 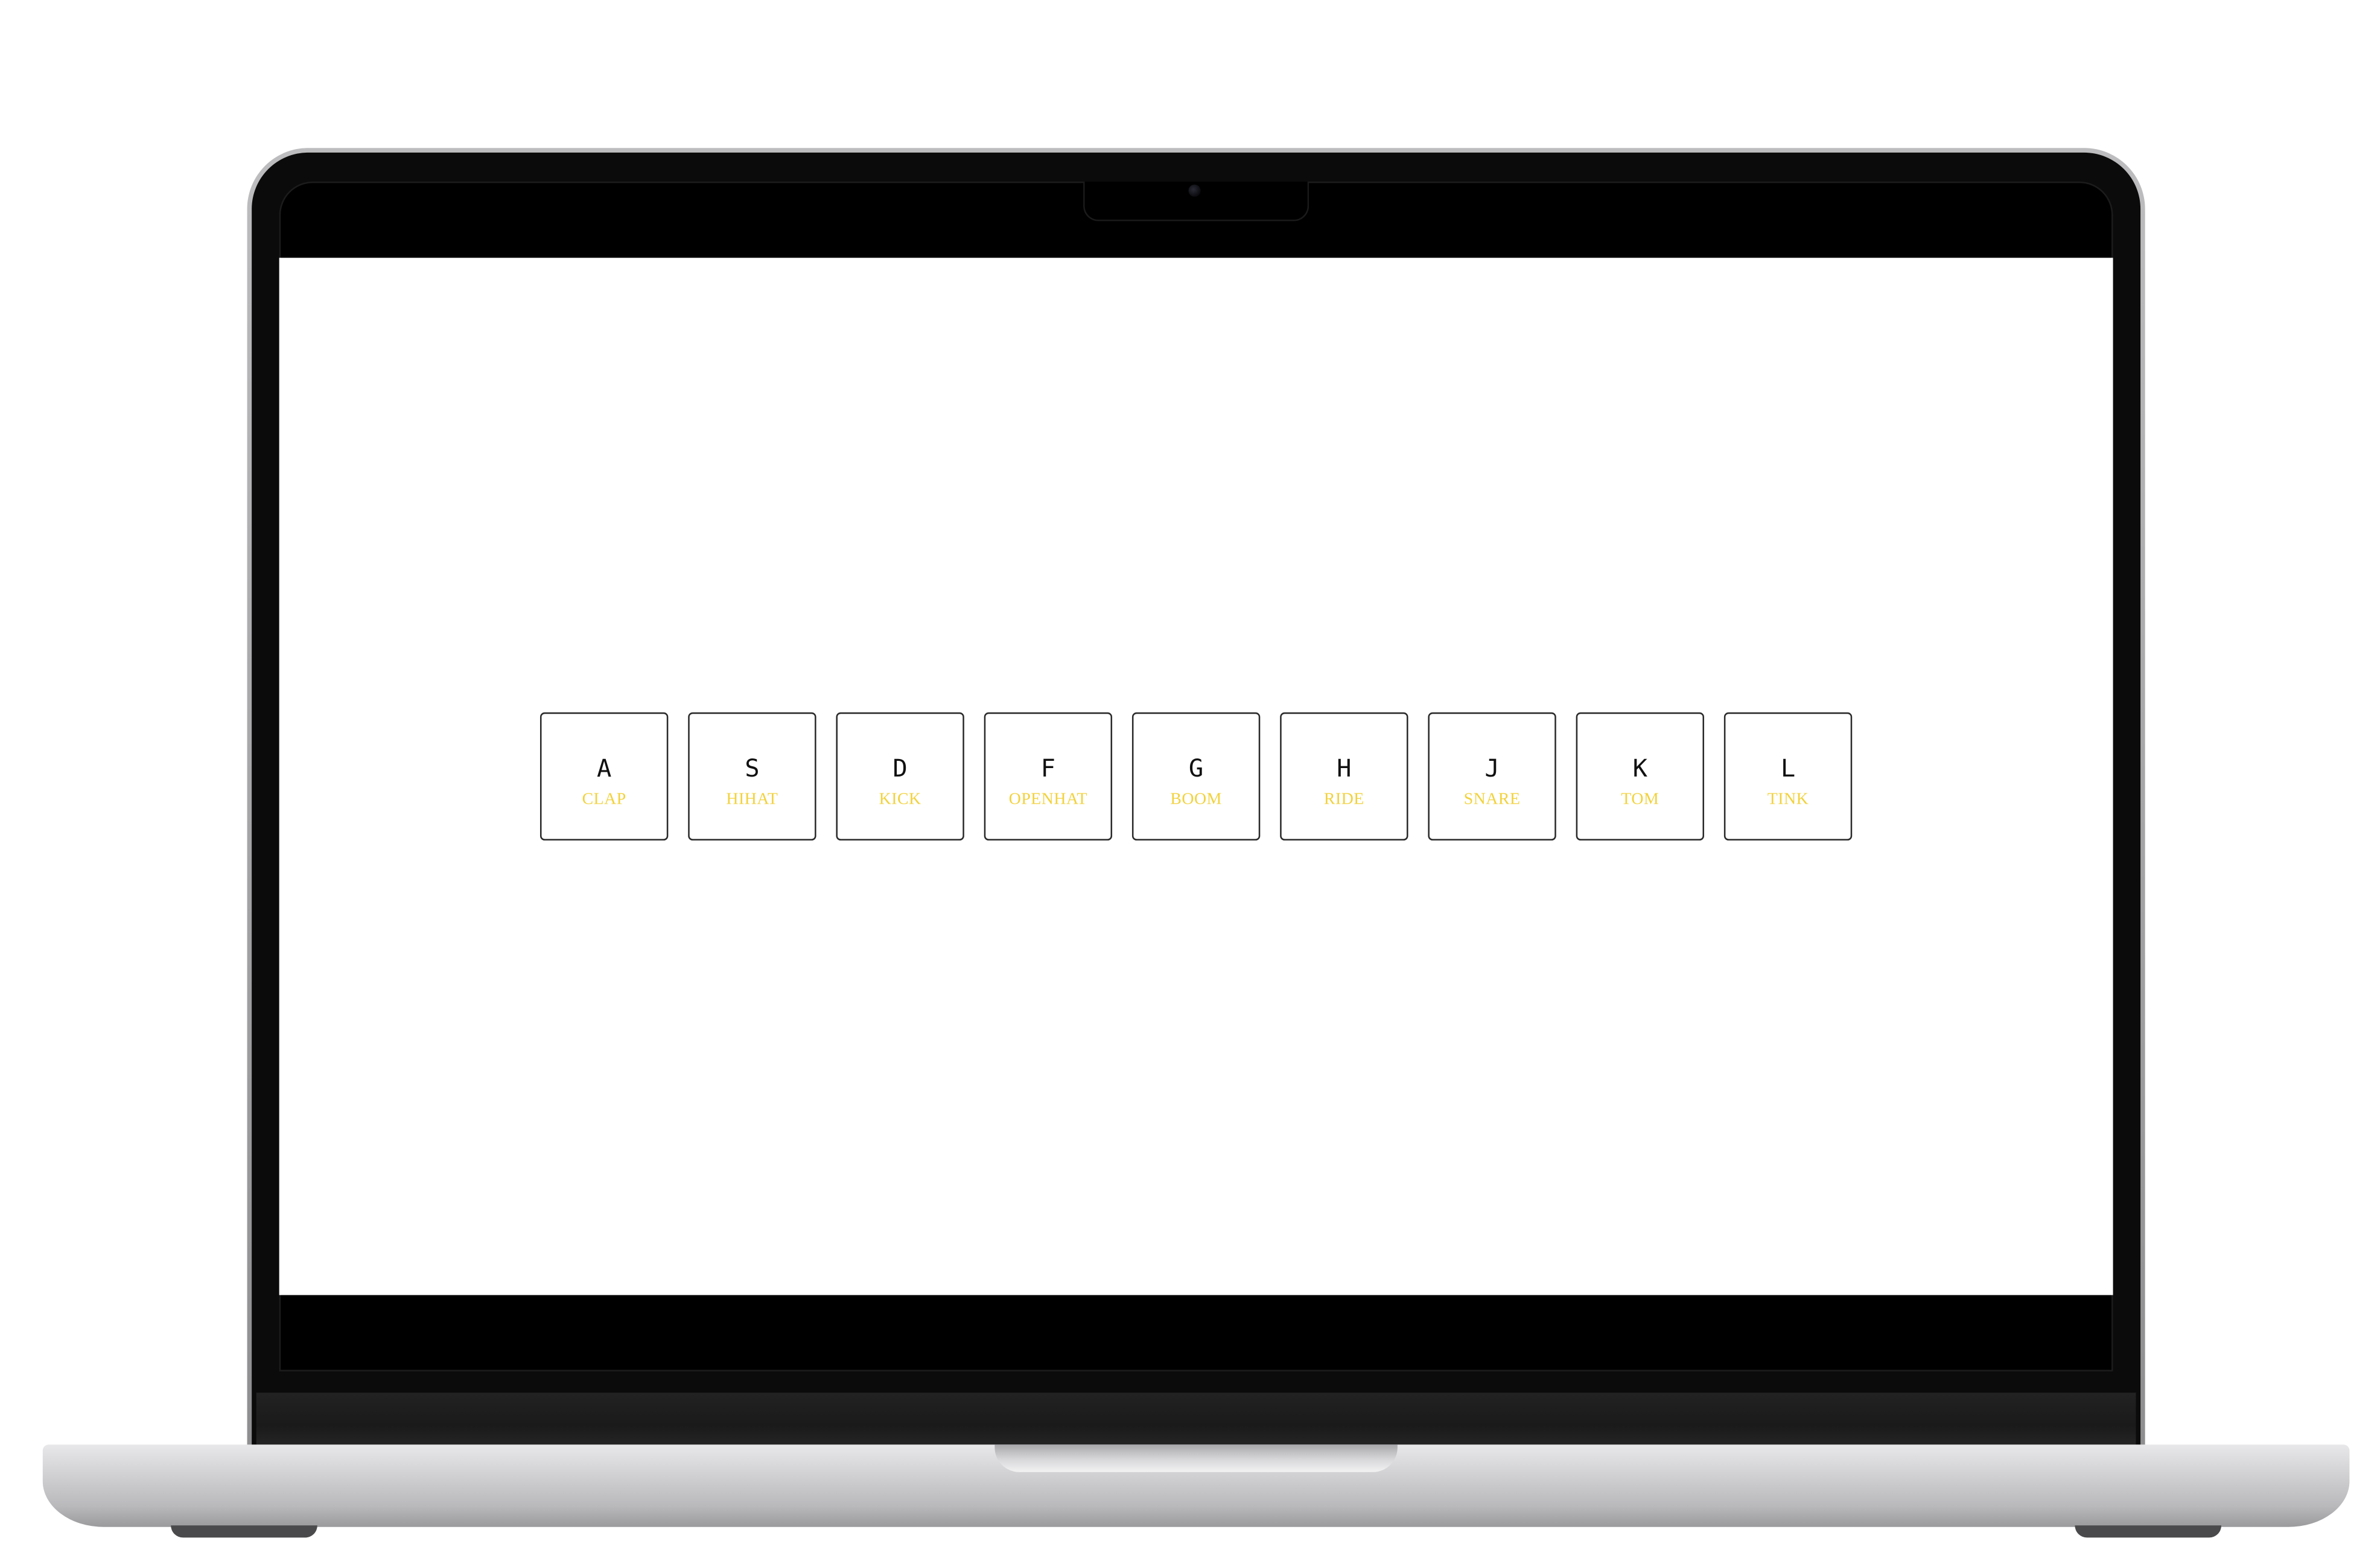 What do you see at coordinates (1788, 798) in the screenshot?
I see `sound-label: TINK` at bounding box center [1788, 798].